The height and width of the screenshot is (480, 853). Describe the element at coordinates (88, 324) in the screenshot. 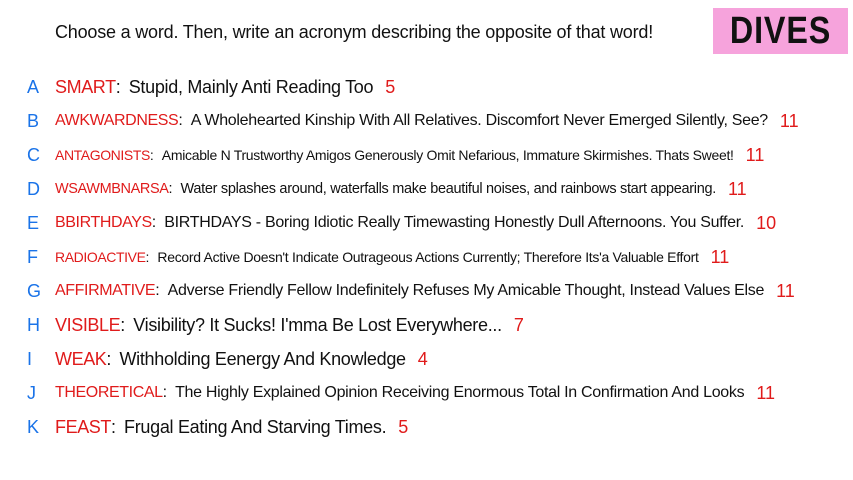

I see `source-word: VISIBLE` at that location.